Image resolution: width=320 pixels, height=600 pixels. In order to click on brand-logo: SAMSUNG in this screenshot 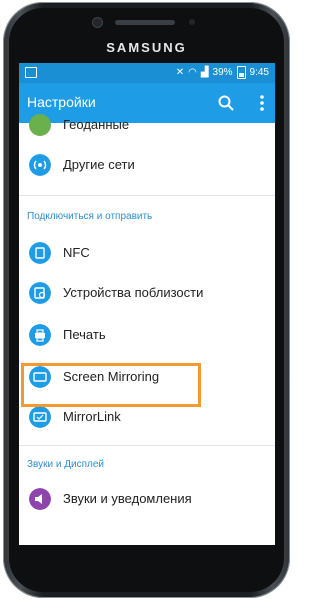, I will do `click(146, 47)`.